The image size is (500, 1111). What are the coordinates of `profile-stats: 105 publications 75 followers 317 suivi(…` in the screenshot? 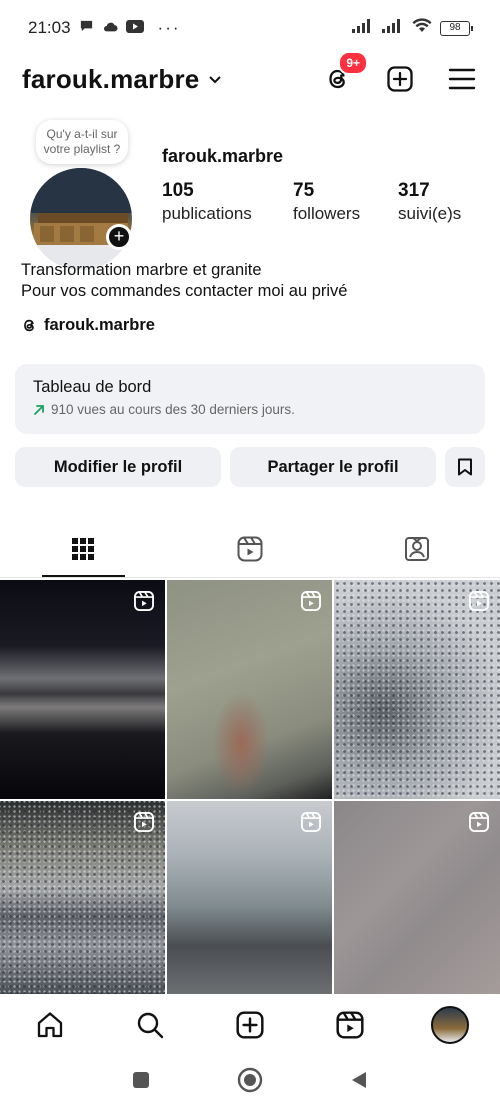 It's located at (311, 202).